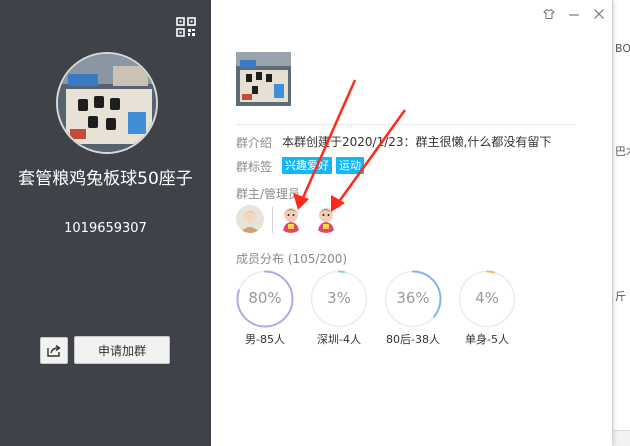 This screenshot has width=630, height=446. What do you see at coordinates (413, 339) in the screenshot?
I see `stat-label: 80后-38人` at bounding box center [413, 339].